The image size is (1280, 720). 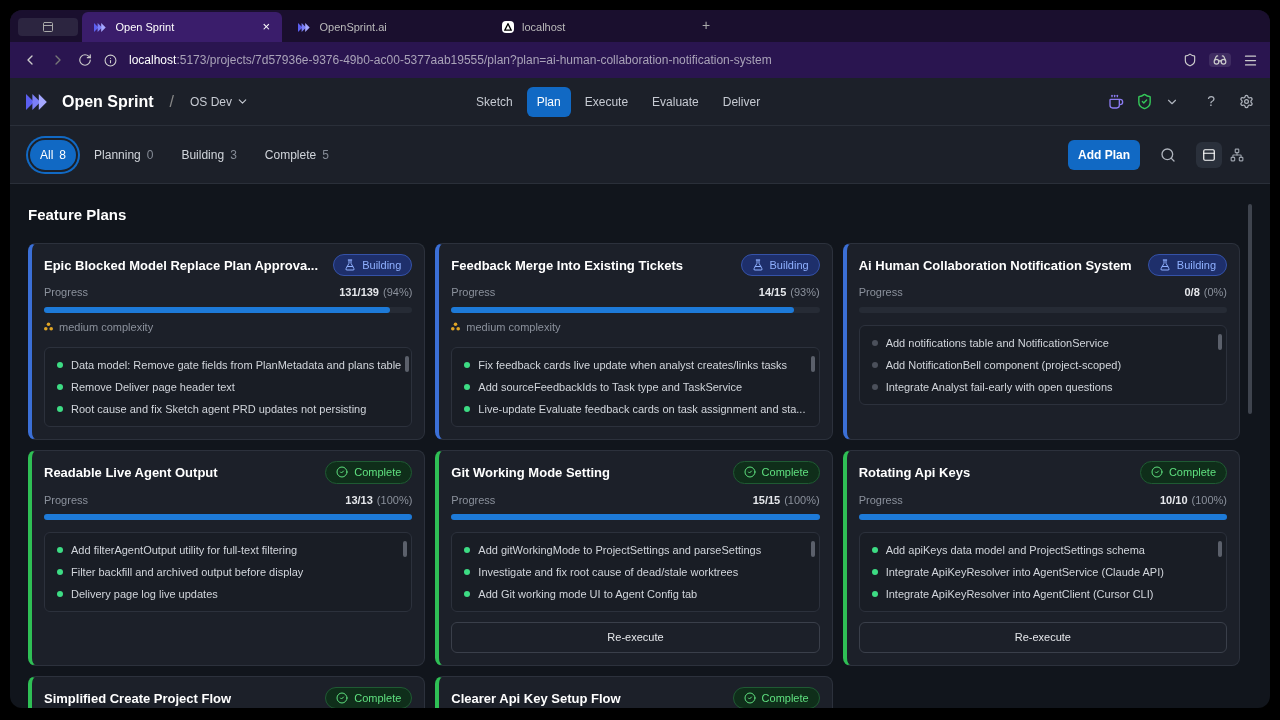 I want to click on plan-card: Clearer Api Key Setup Flow Complete, so click(x=634, y=691).